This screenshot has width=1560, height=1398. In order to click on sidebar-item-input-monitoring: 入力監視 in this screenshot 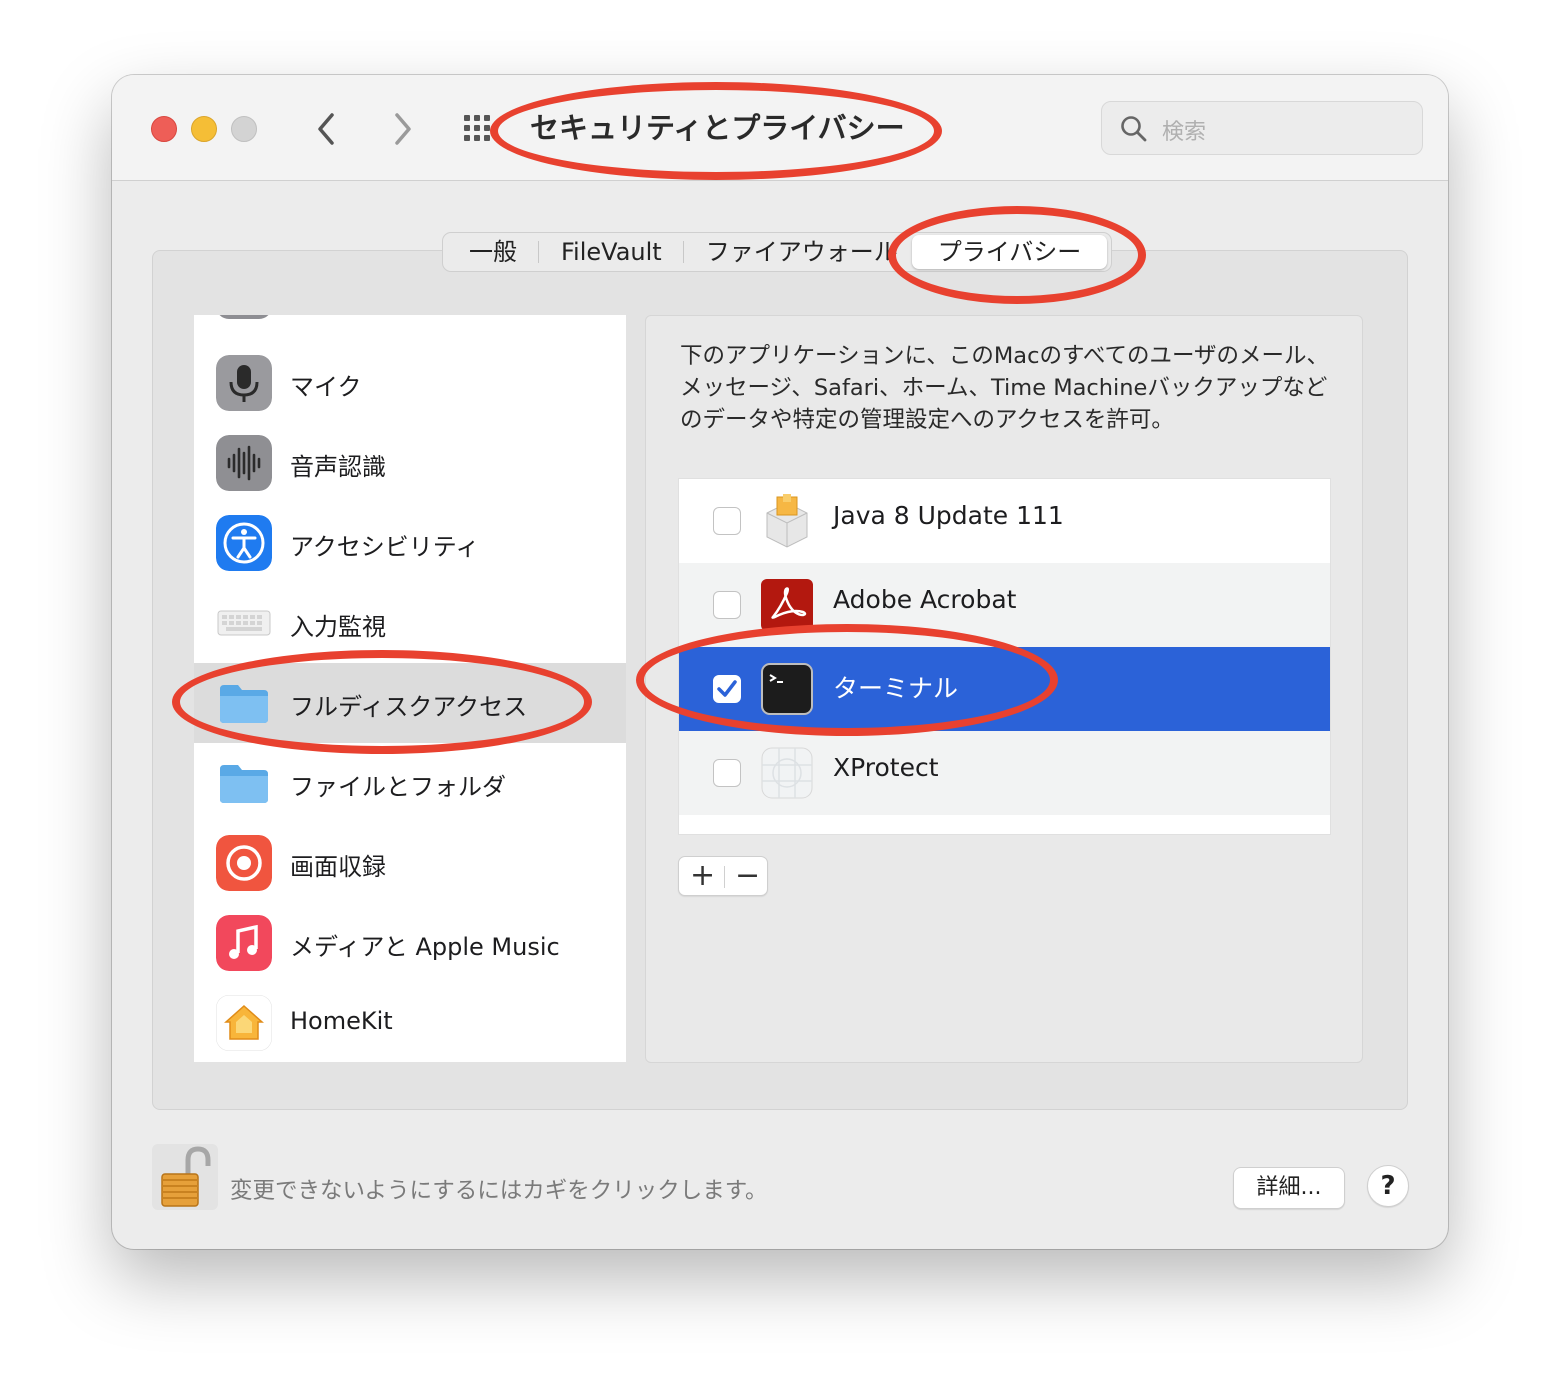, I will do `click(410, 623)`.